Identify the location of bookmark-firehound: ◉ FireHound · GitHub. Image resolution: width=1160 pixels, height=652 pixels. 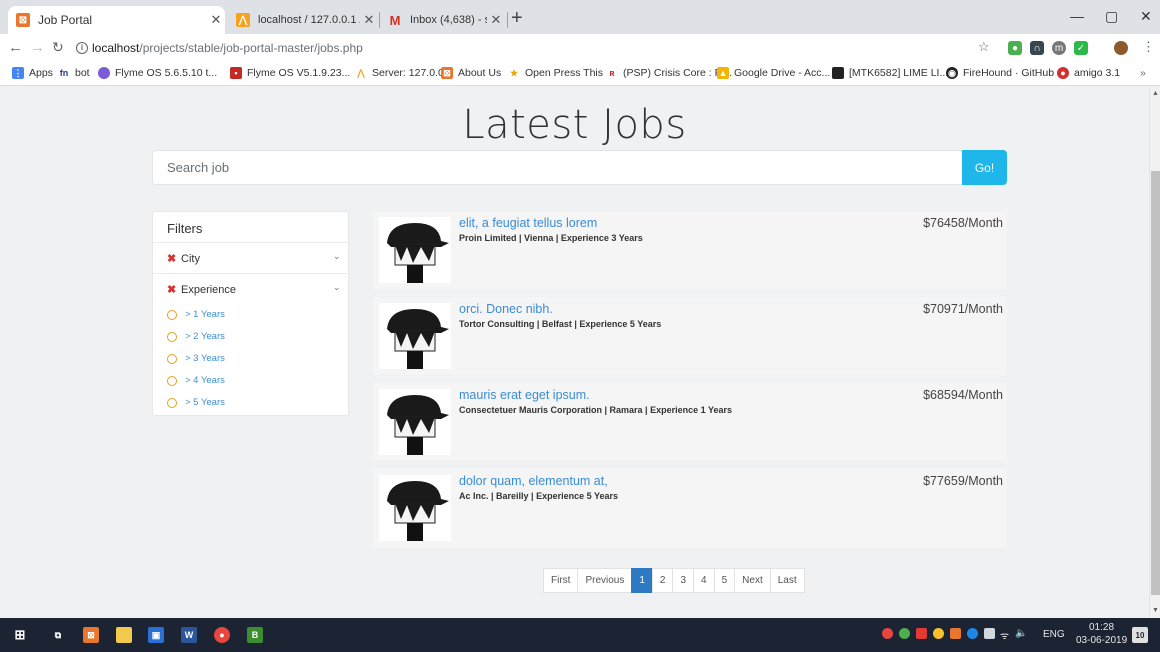
(1000, 73).